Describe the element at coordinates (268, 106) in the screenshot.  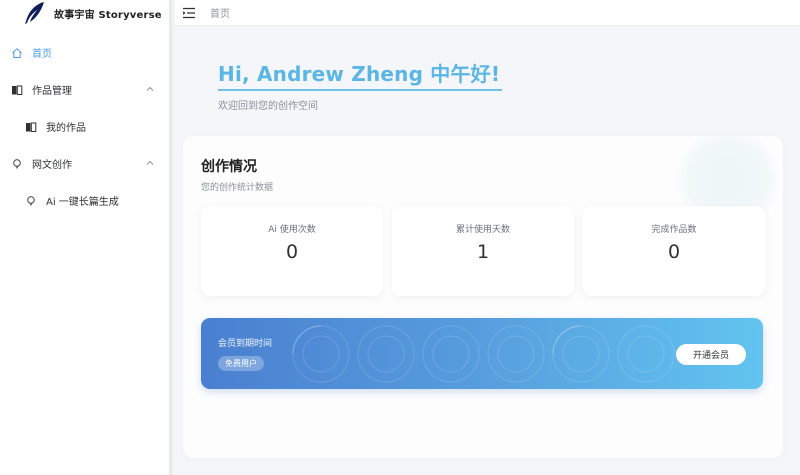
I see `greeting-subtitle: 欢迎回到您的创作空间` at that location.